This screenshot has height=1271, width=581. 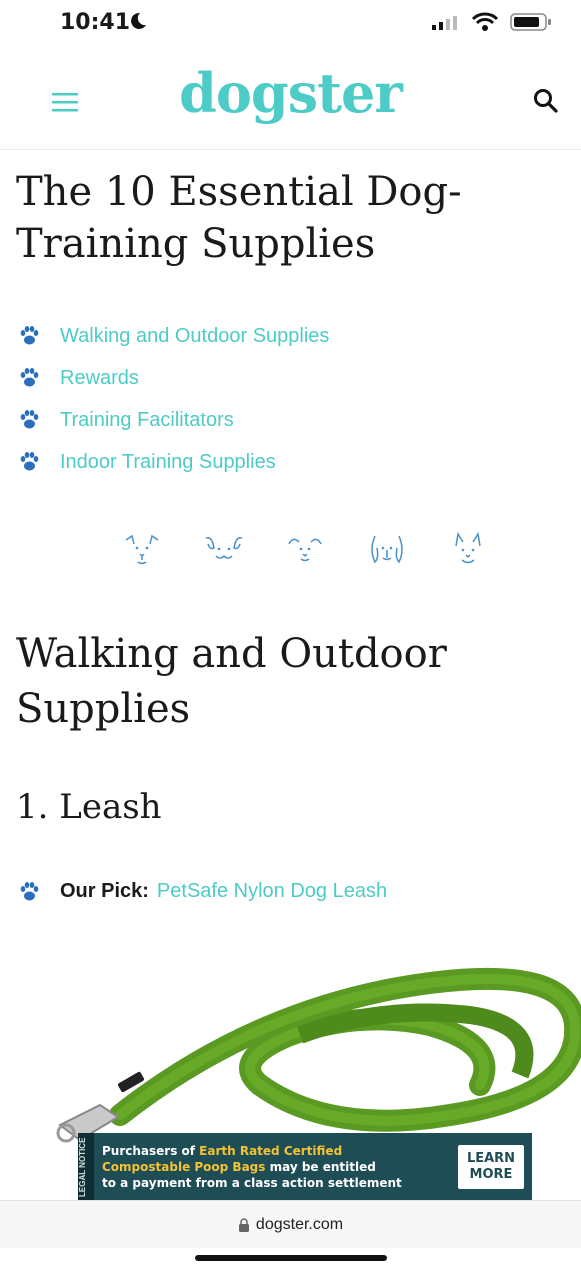 I want to click on wifi-icon, so click(x=485, y=21).